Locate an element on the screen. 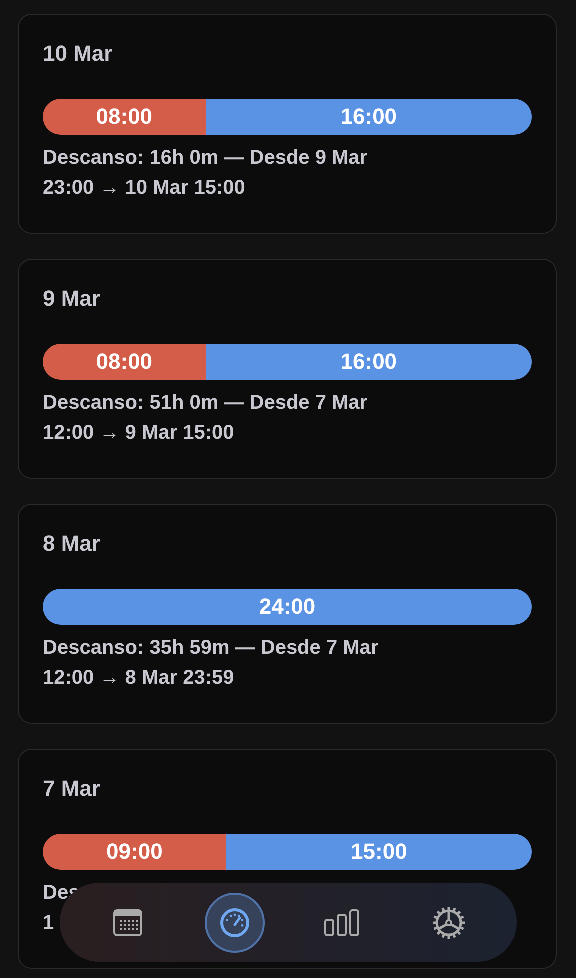  rest-summary-line: Descanso: 51h 0m — Desde 7 Mar is located at coordinates (205, 403).